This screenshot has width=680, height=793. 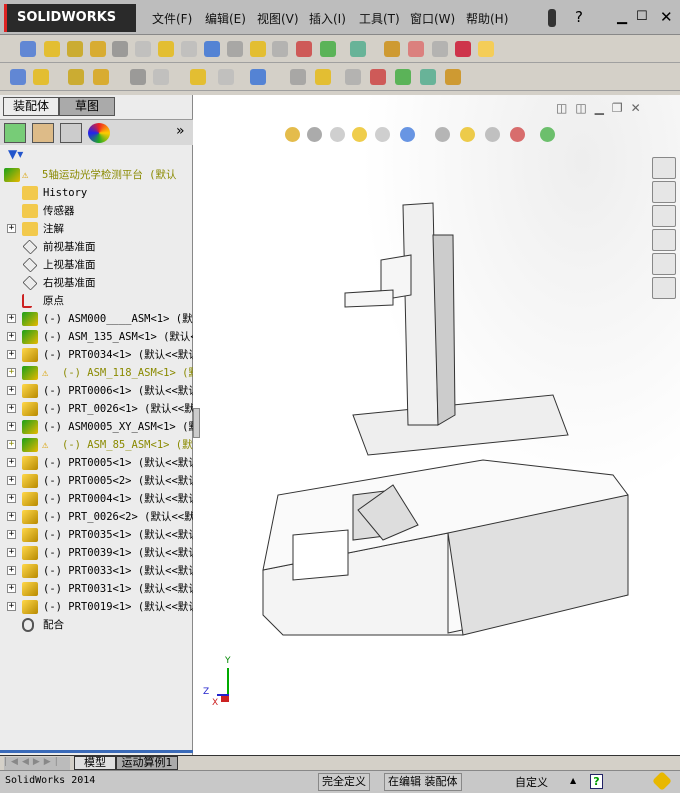 I want to click on tree-item: + (-) PRT0033<1> (默认<<默认, so click(x=96, y=571).